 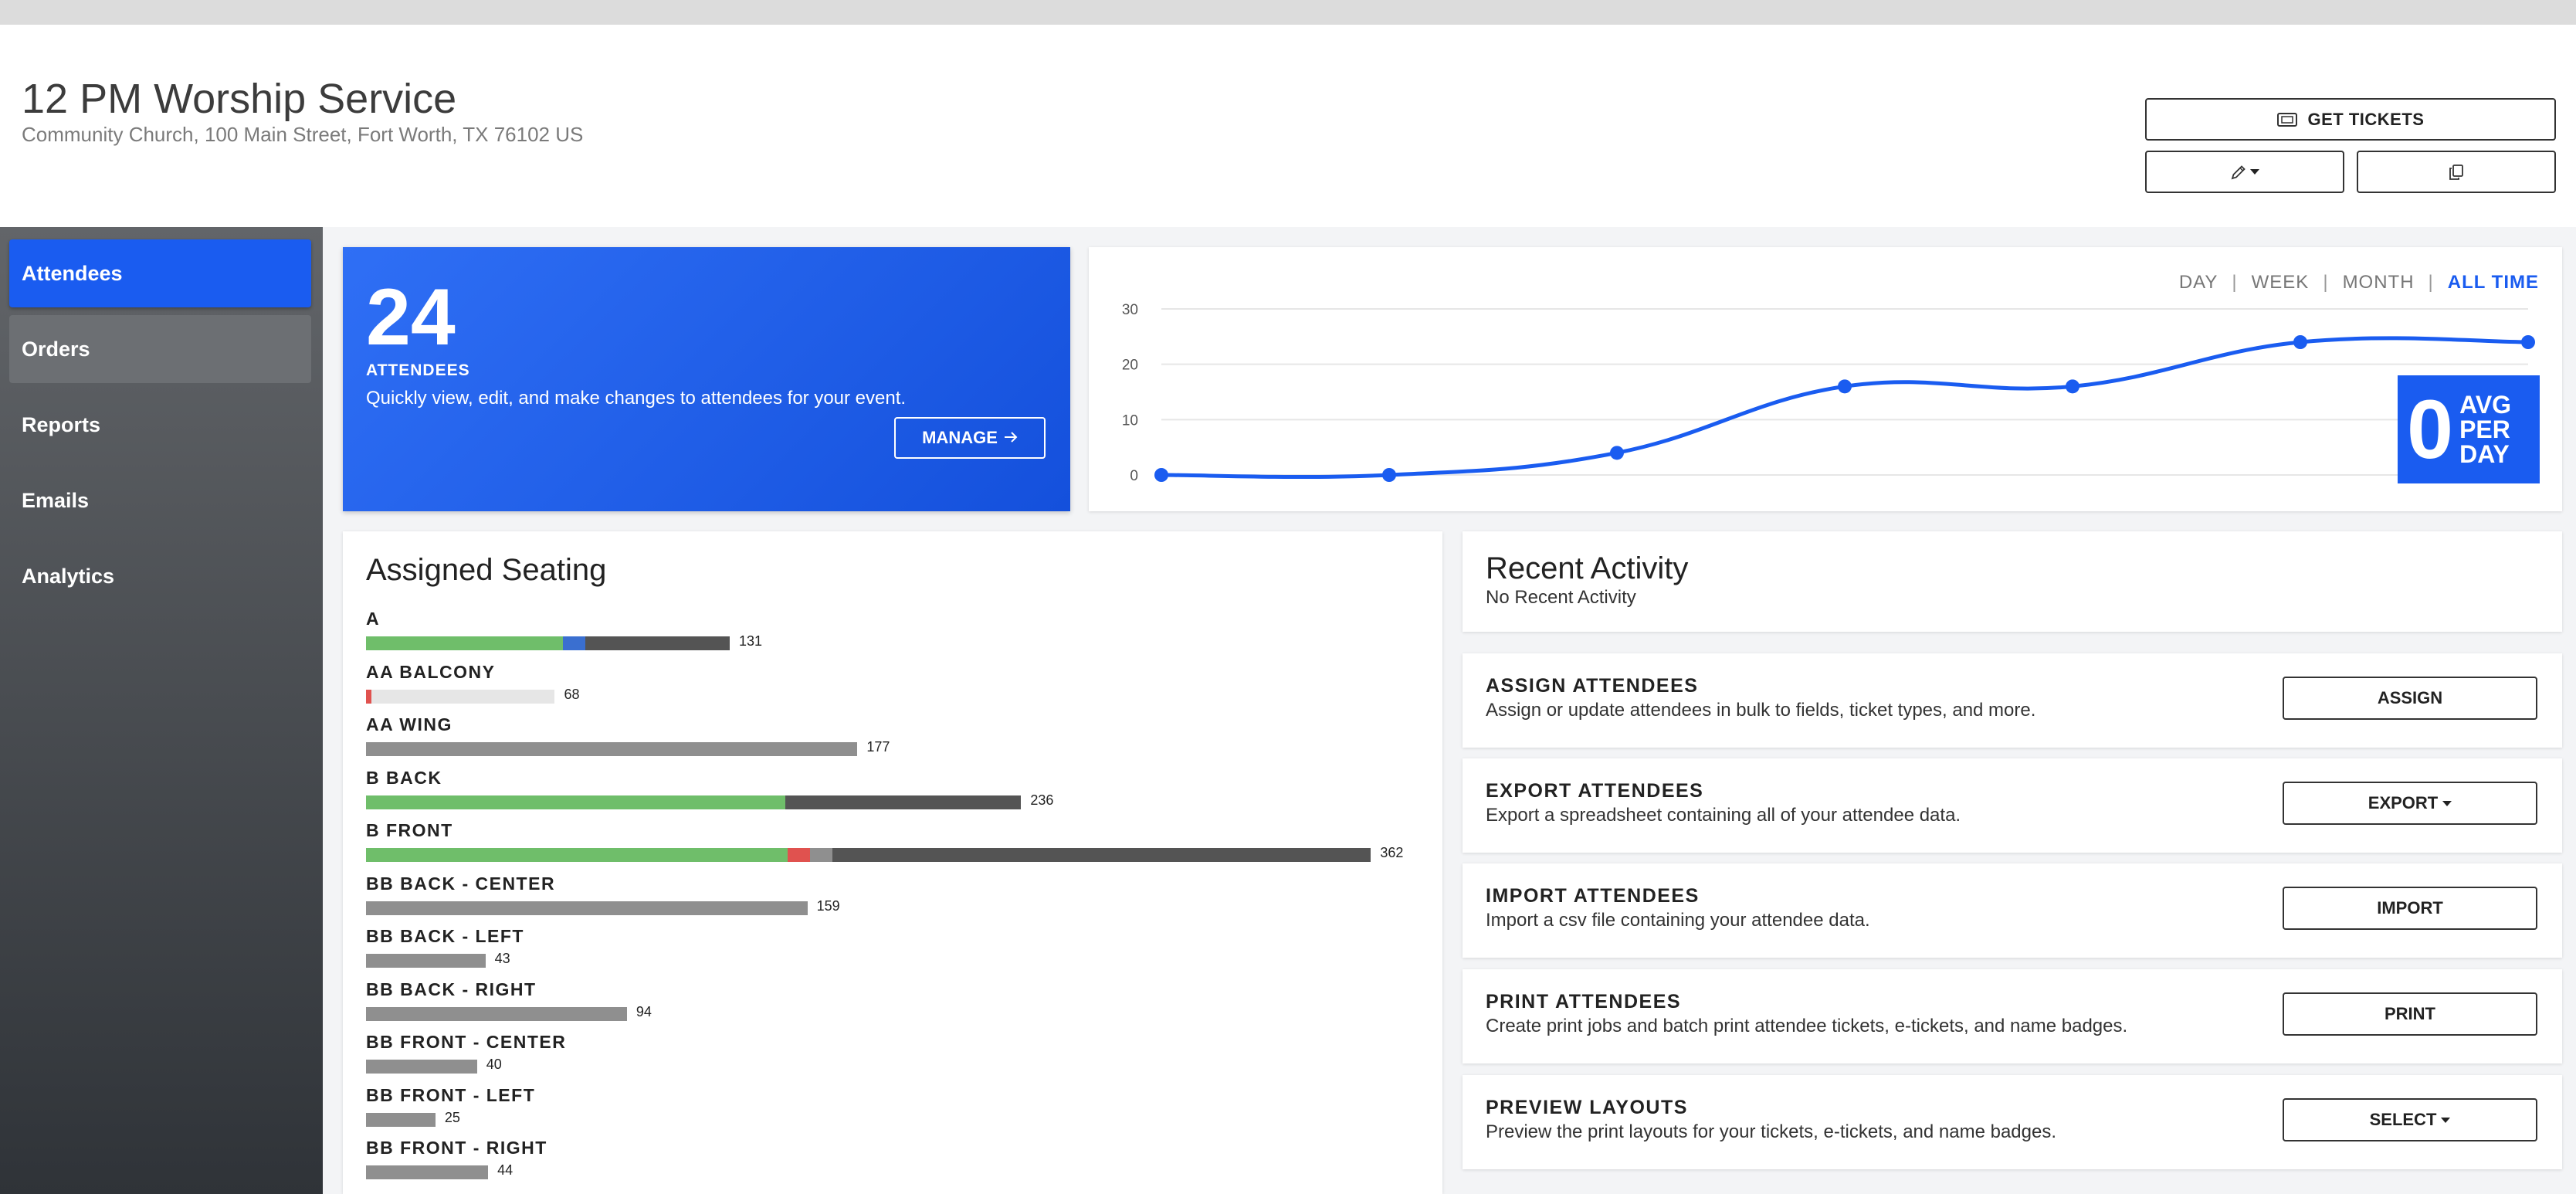 What do you see at coordinates (1584, 1002) in the screenshot?
I see `action-title: PRINT ATTENDEES` at bounding box center [1584, 1002].